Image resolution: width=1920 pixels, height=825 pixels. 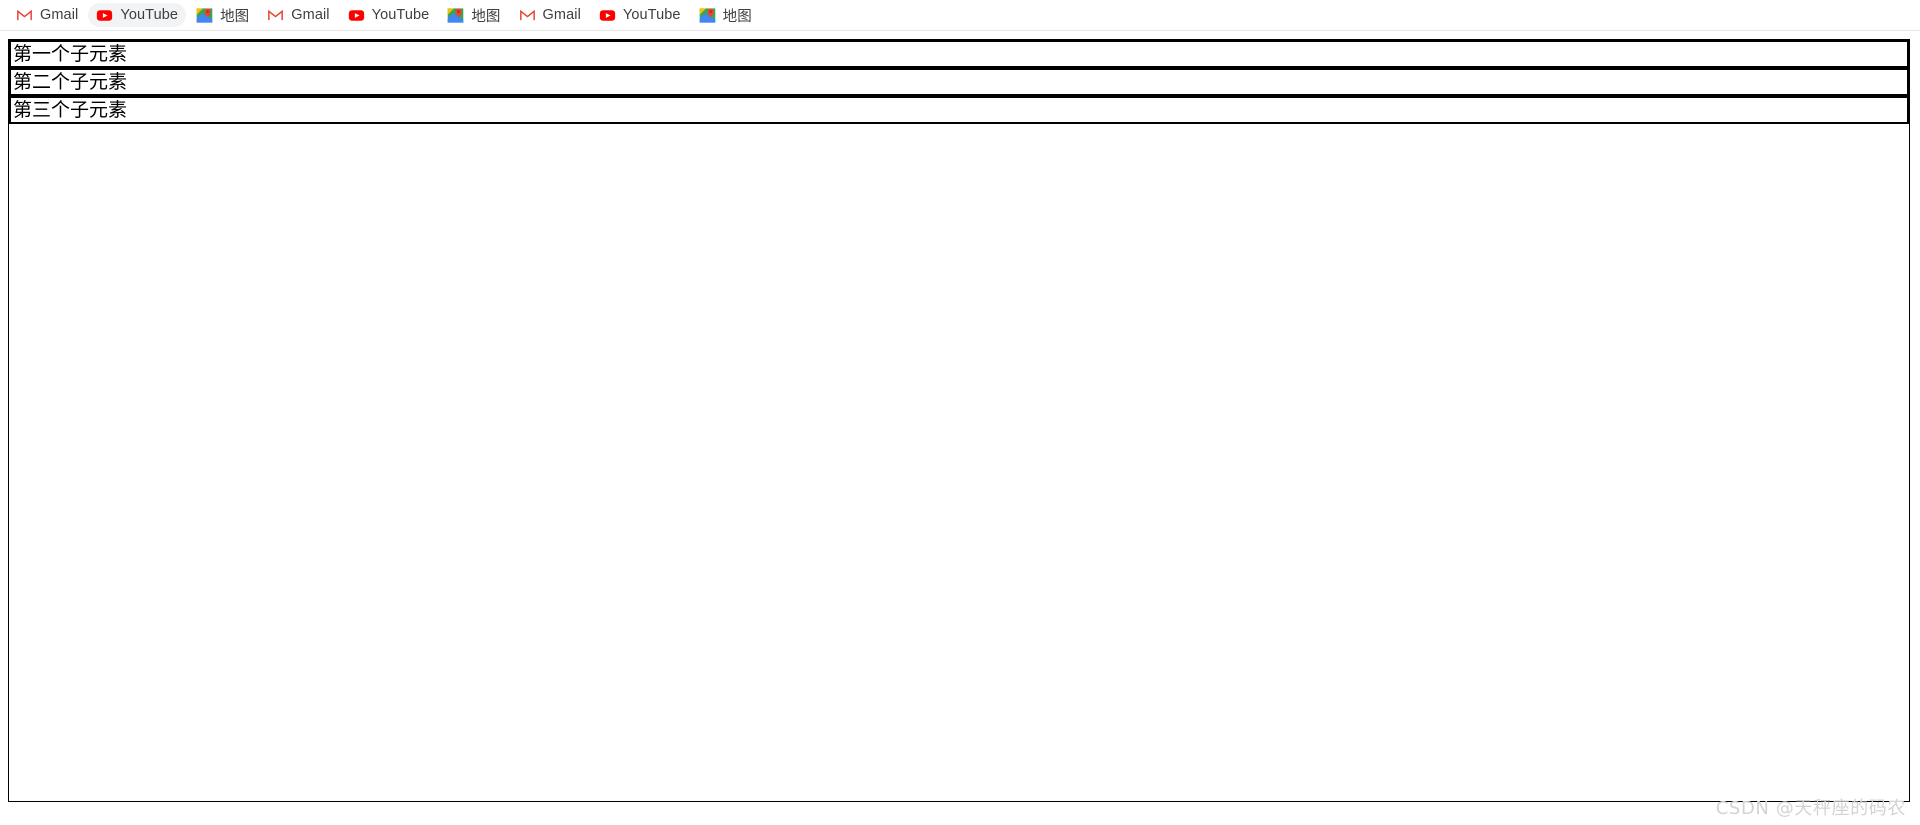 What do you see at coordinates (1810, 808) in the screenshot?
I see `csdn-watermark: CSDN @天秤座的码农` at bounding box center [1810, 808].